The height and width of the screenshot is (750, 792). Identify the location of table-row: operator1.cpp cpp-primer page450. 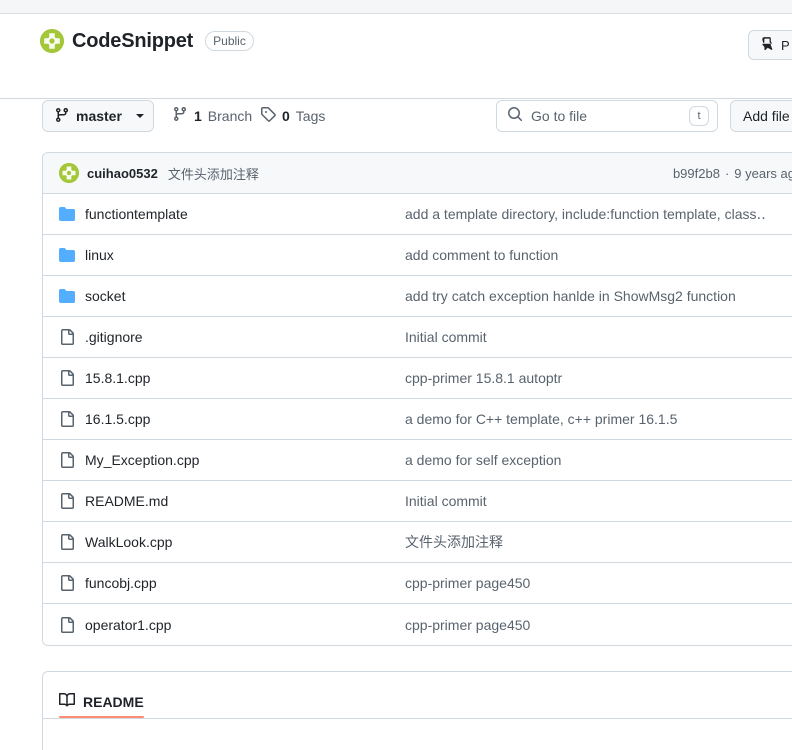
(417, 624).